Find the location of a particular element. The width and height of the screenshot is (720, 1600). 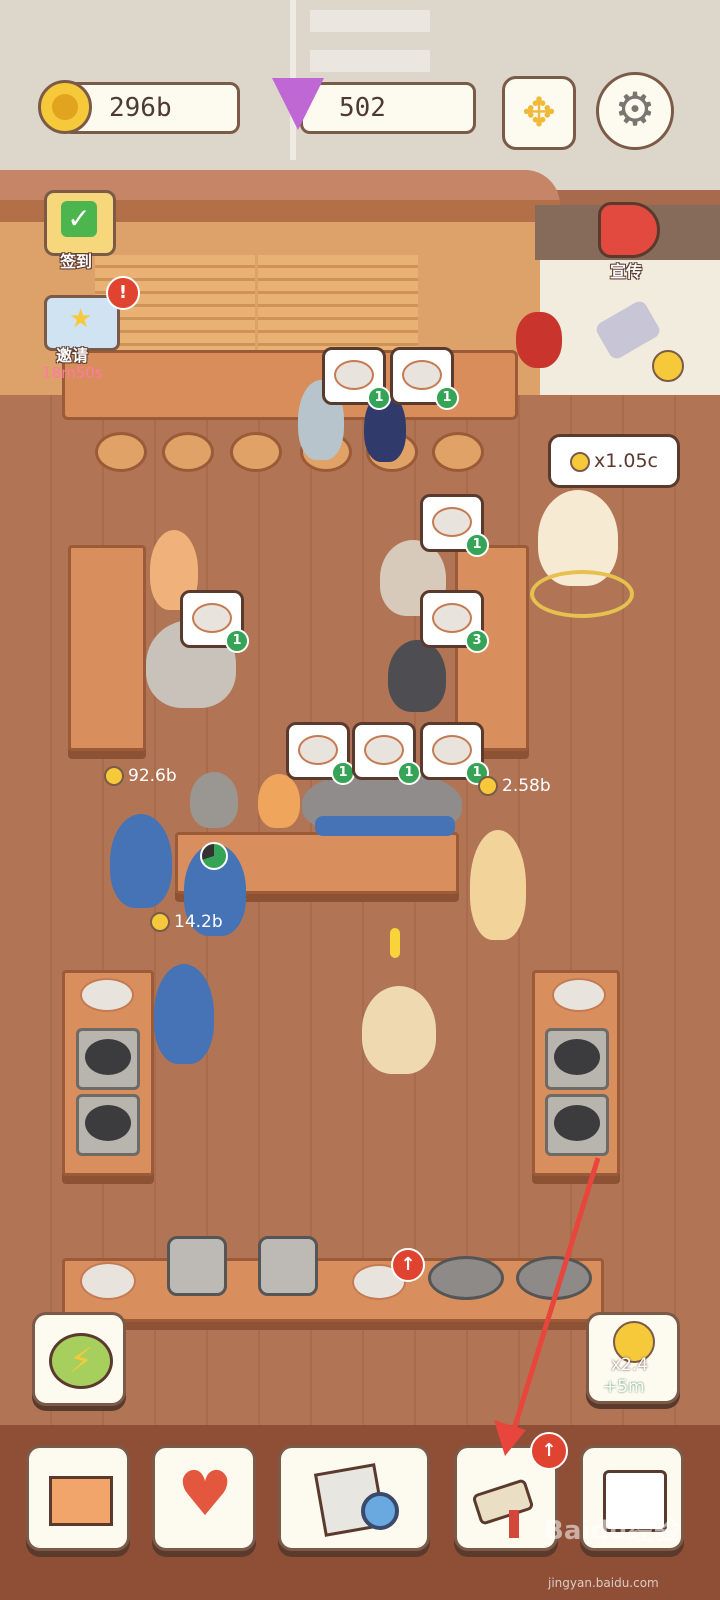

watermark-url: jingyan.baidu.com is located at coordinates (603, 1583).